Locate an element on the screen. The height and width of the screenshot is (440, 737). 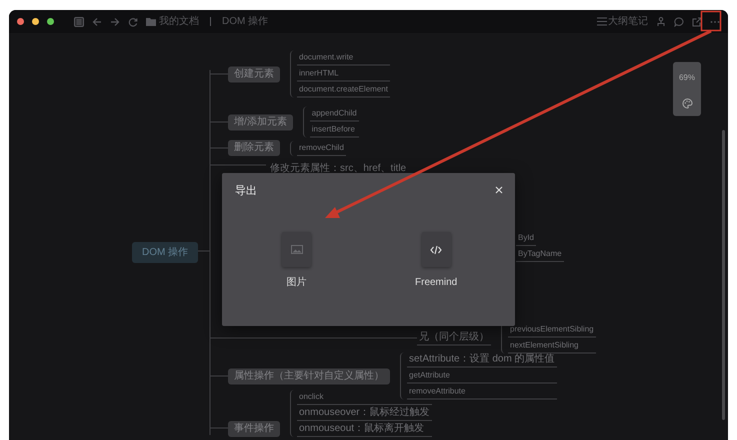
topic-text: innerHTML is located at coordinates (343, 74).